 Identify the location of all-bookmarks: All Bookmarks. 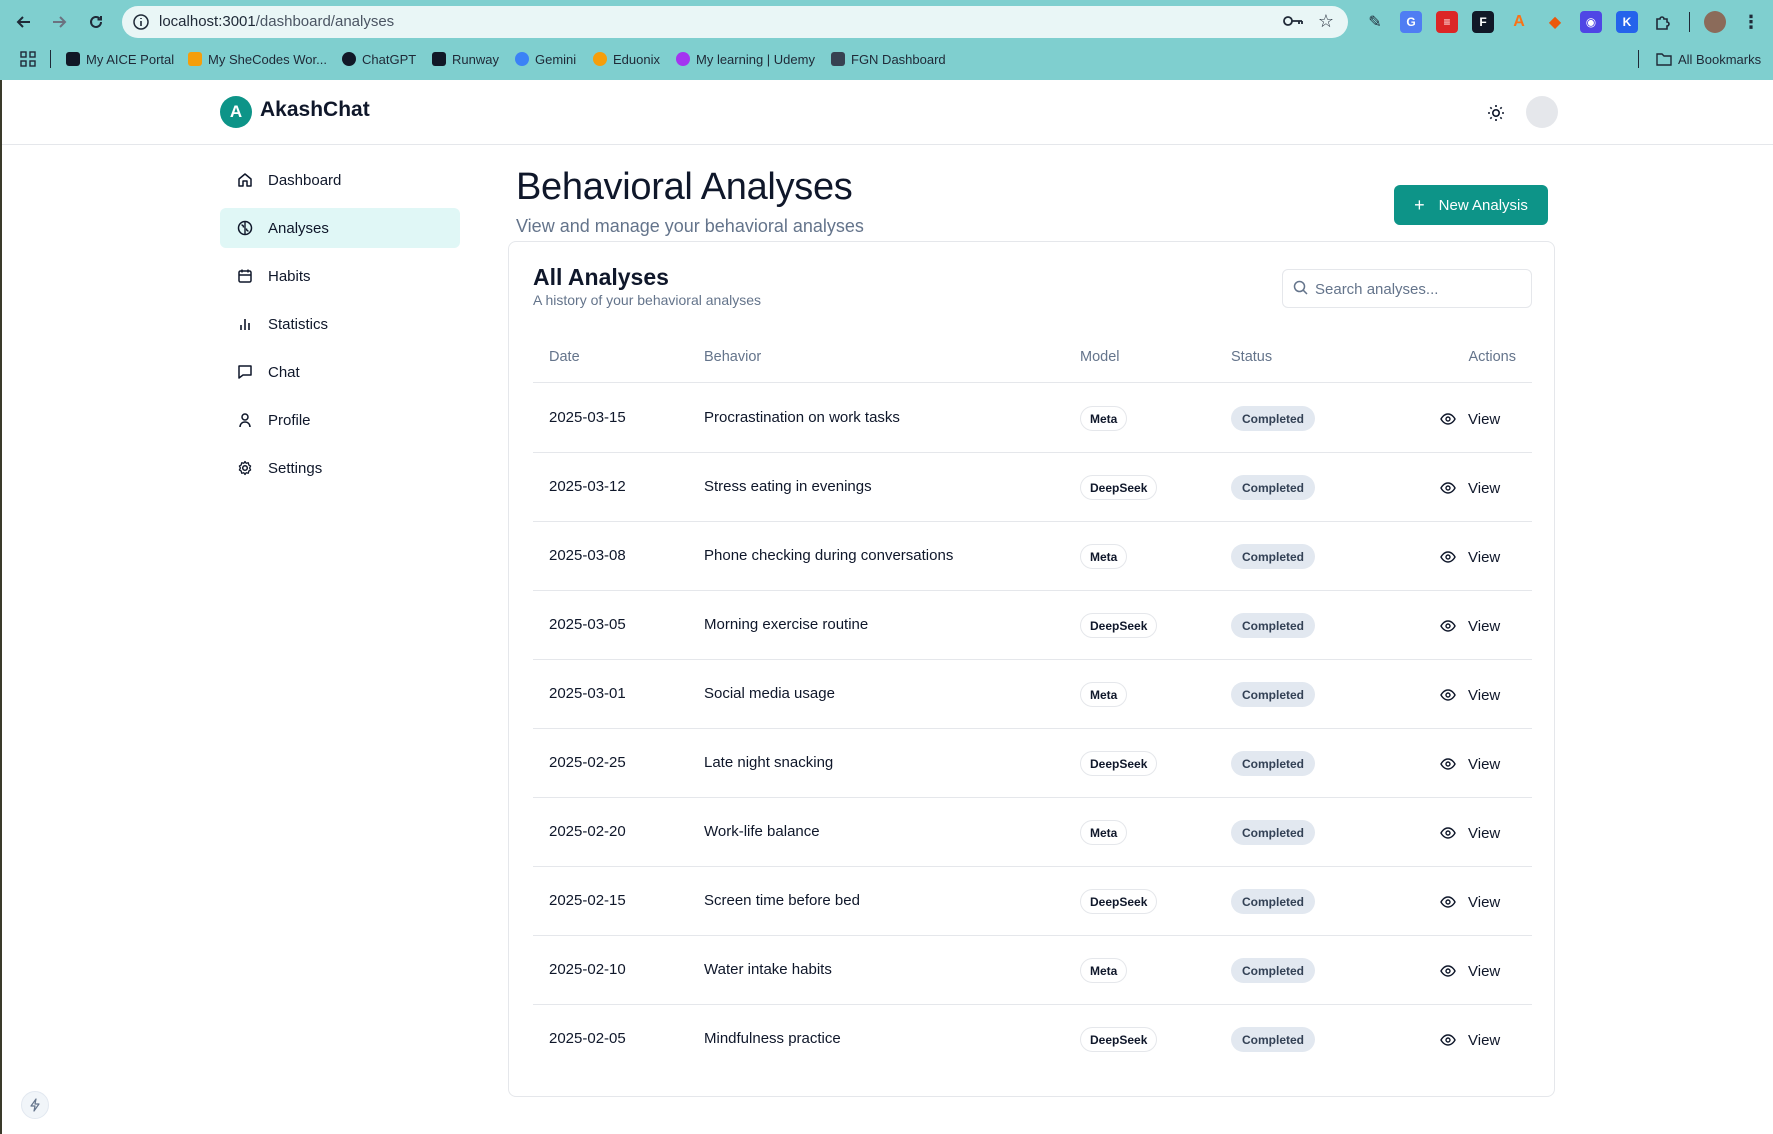
(1708, 59).